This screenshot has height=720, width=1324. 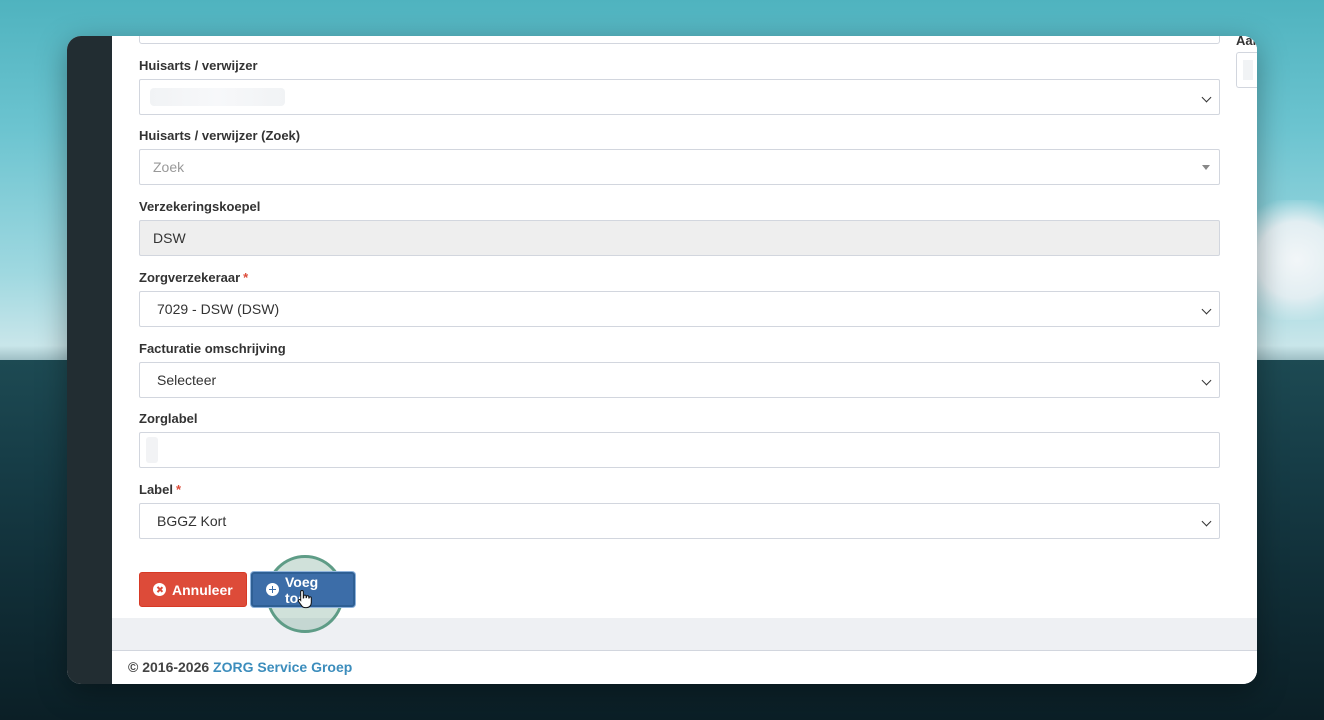 I want to click on label-group: Label * BGGZ Kort, so click(x=679, y=509).